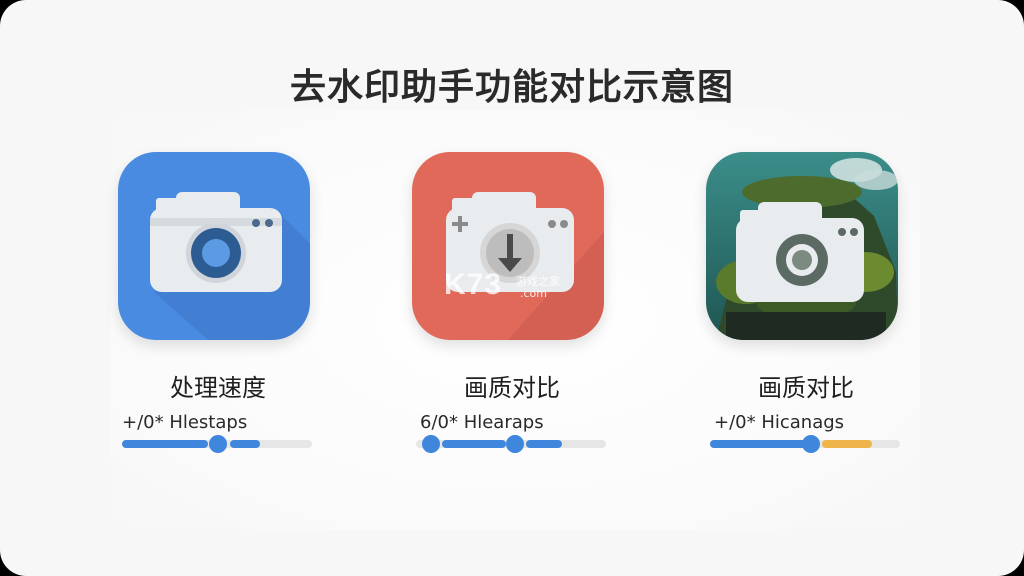 This screenshot has width=1024, height=576. I want to click on card-quality-compare-2: 画质对比 +/0* Hicanags, so click(806, 302).